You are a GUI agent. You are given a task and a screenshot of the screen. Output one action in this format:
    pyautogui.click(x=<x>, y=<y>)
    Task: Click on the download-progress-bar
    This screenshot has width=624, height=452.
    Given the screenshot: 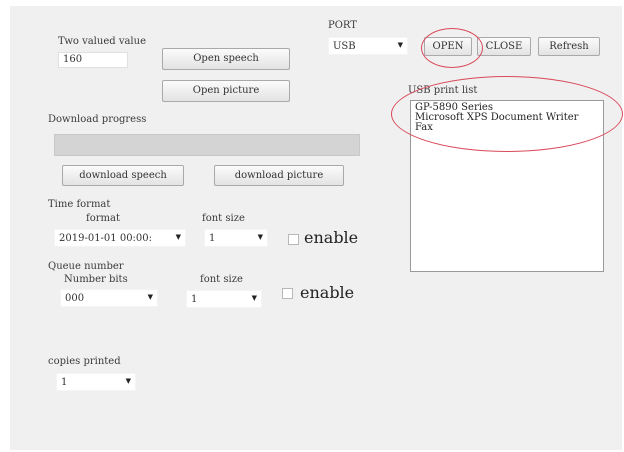 What is the action you would take?
    pyautogui.click(x=207, y=145)
    